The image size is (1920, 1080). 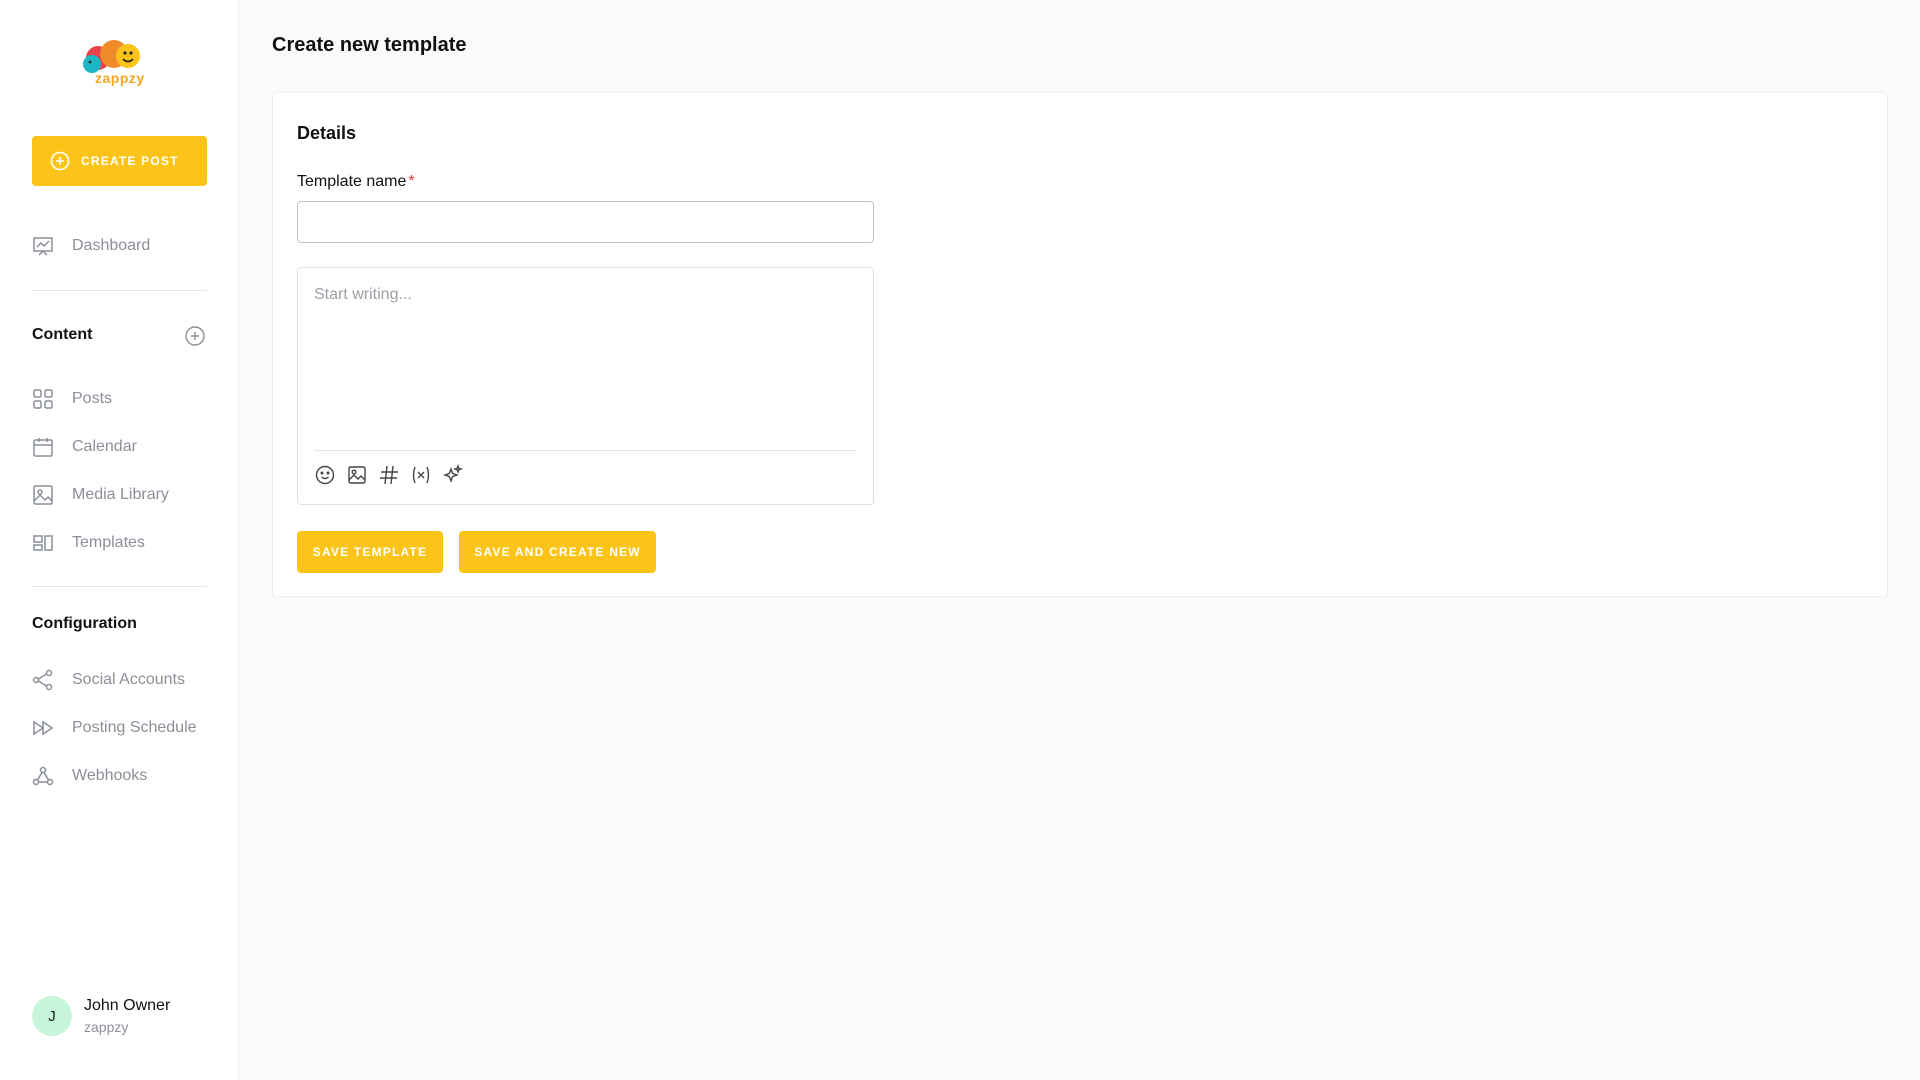 I want to click on sidebar-item-label: Posting Schedule, so click(x=134, y=727).